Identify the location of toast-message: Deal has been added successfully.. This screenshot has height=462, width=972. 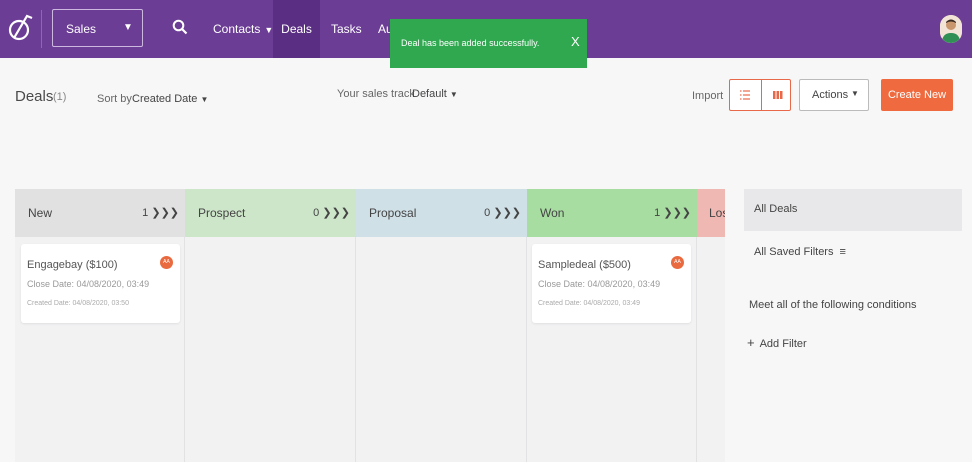
(470, 43).